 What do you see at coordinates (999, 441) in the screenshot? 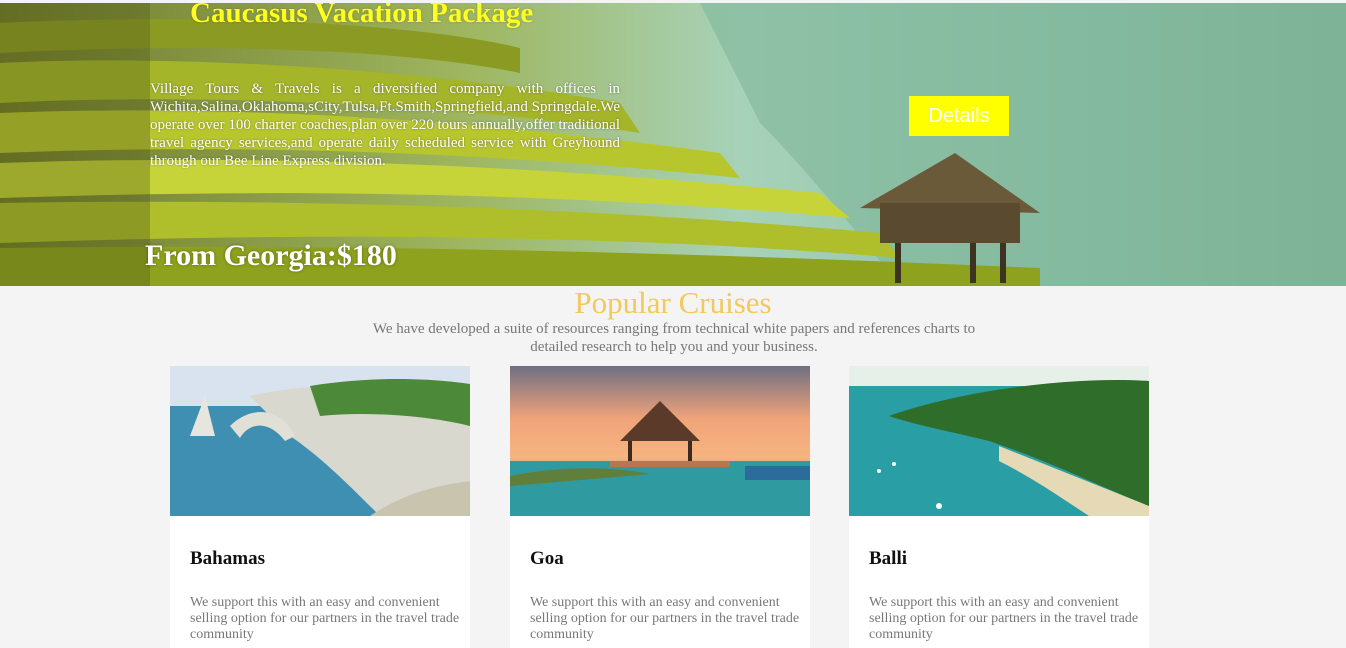
I see `balli-image` at bounding box center [999, 441].